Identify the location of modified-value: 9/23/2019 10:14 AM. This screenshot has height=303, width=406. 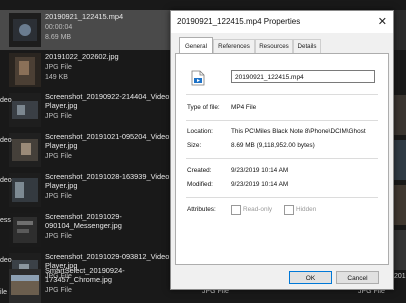
(260, 184).